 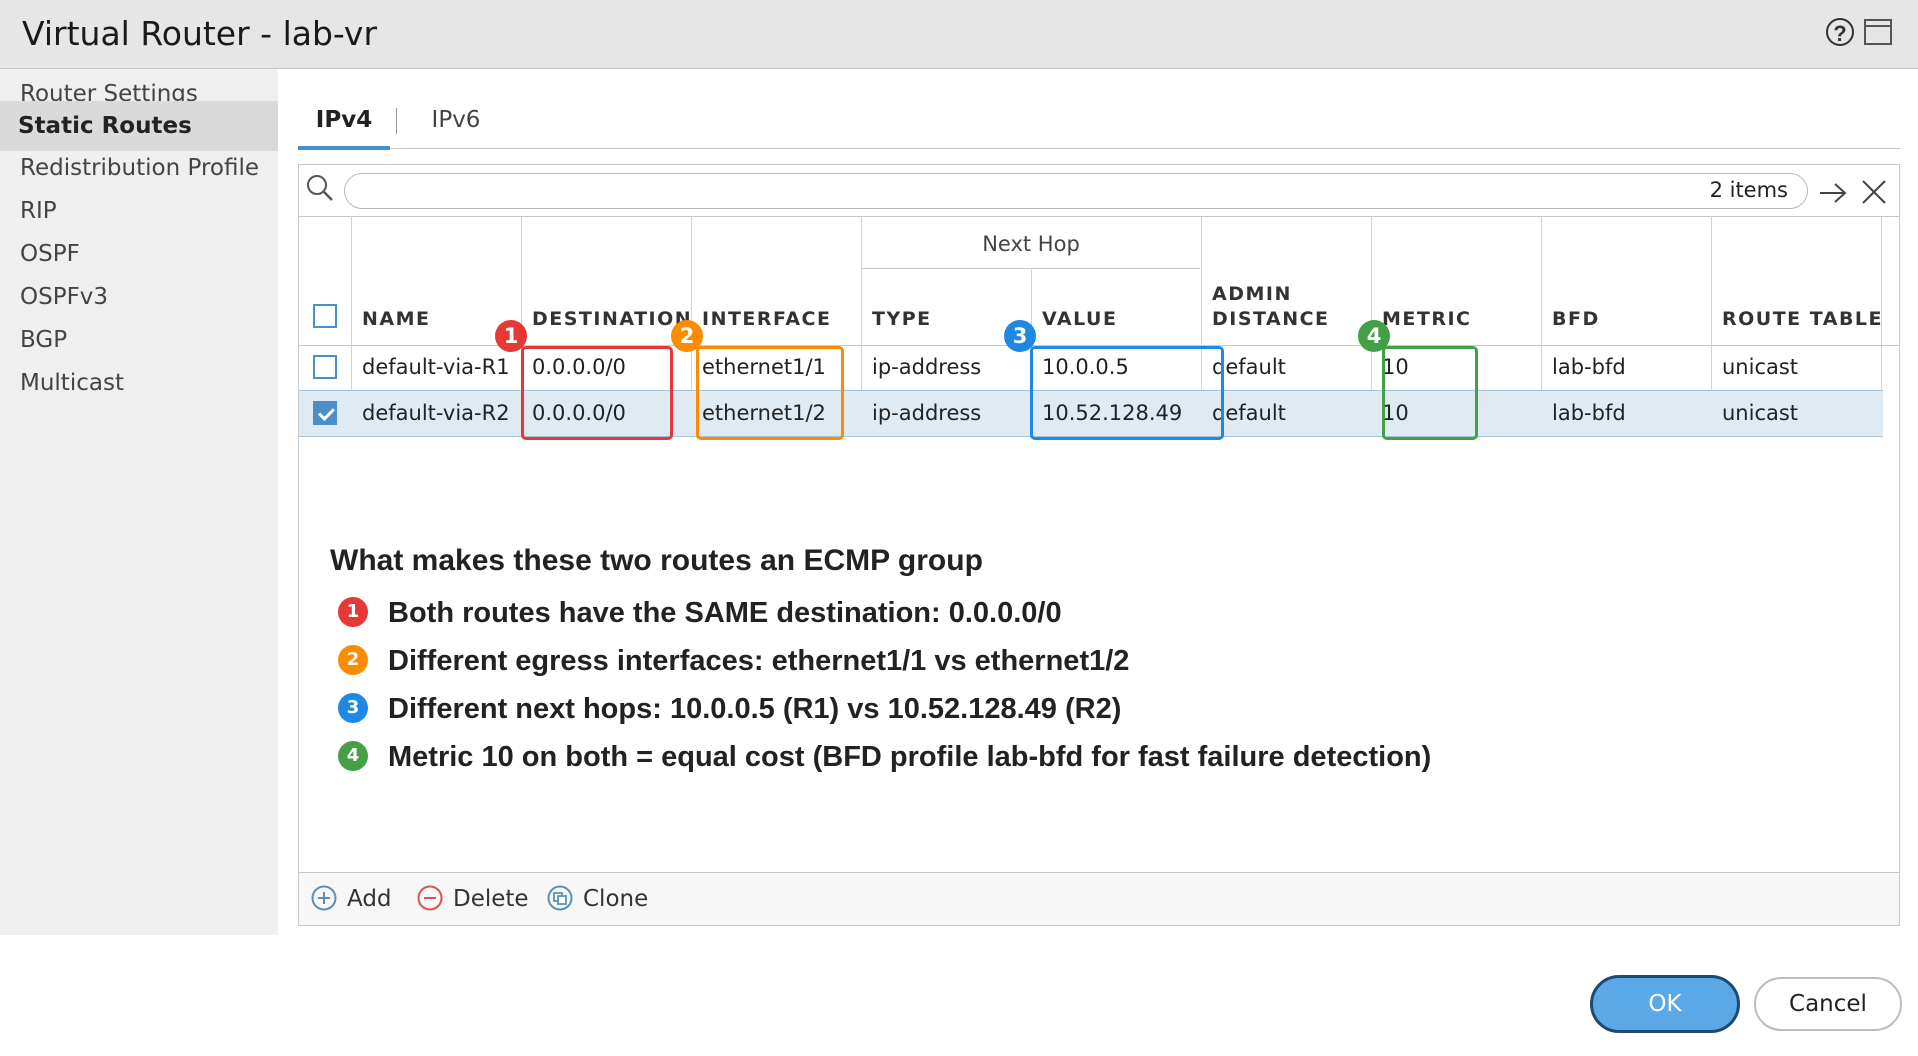 What do you see at coordinates (1020, 336) in the screenshot?
I see `next-hop-marker: 3` at bounding box center [1020, 336].